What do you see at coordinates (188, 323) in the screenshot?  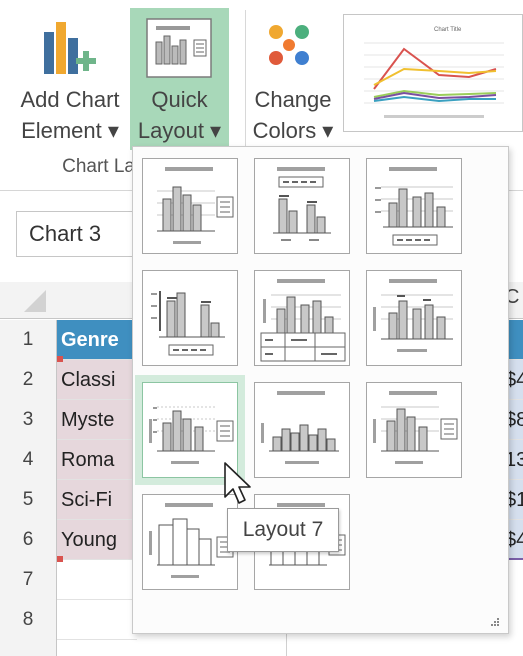 I see `layout-4-icon` at bounding box center [188, 323].